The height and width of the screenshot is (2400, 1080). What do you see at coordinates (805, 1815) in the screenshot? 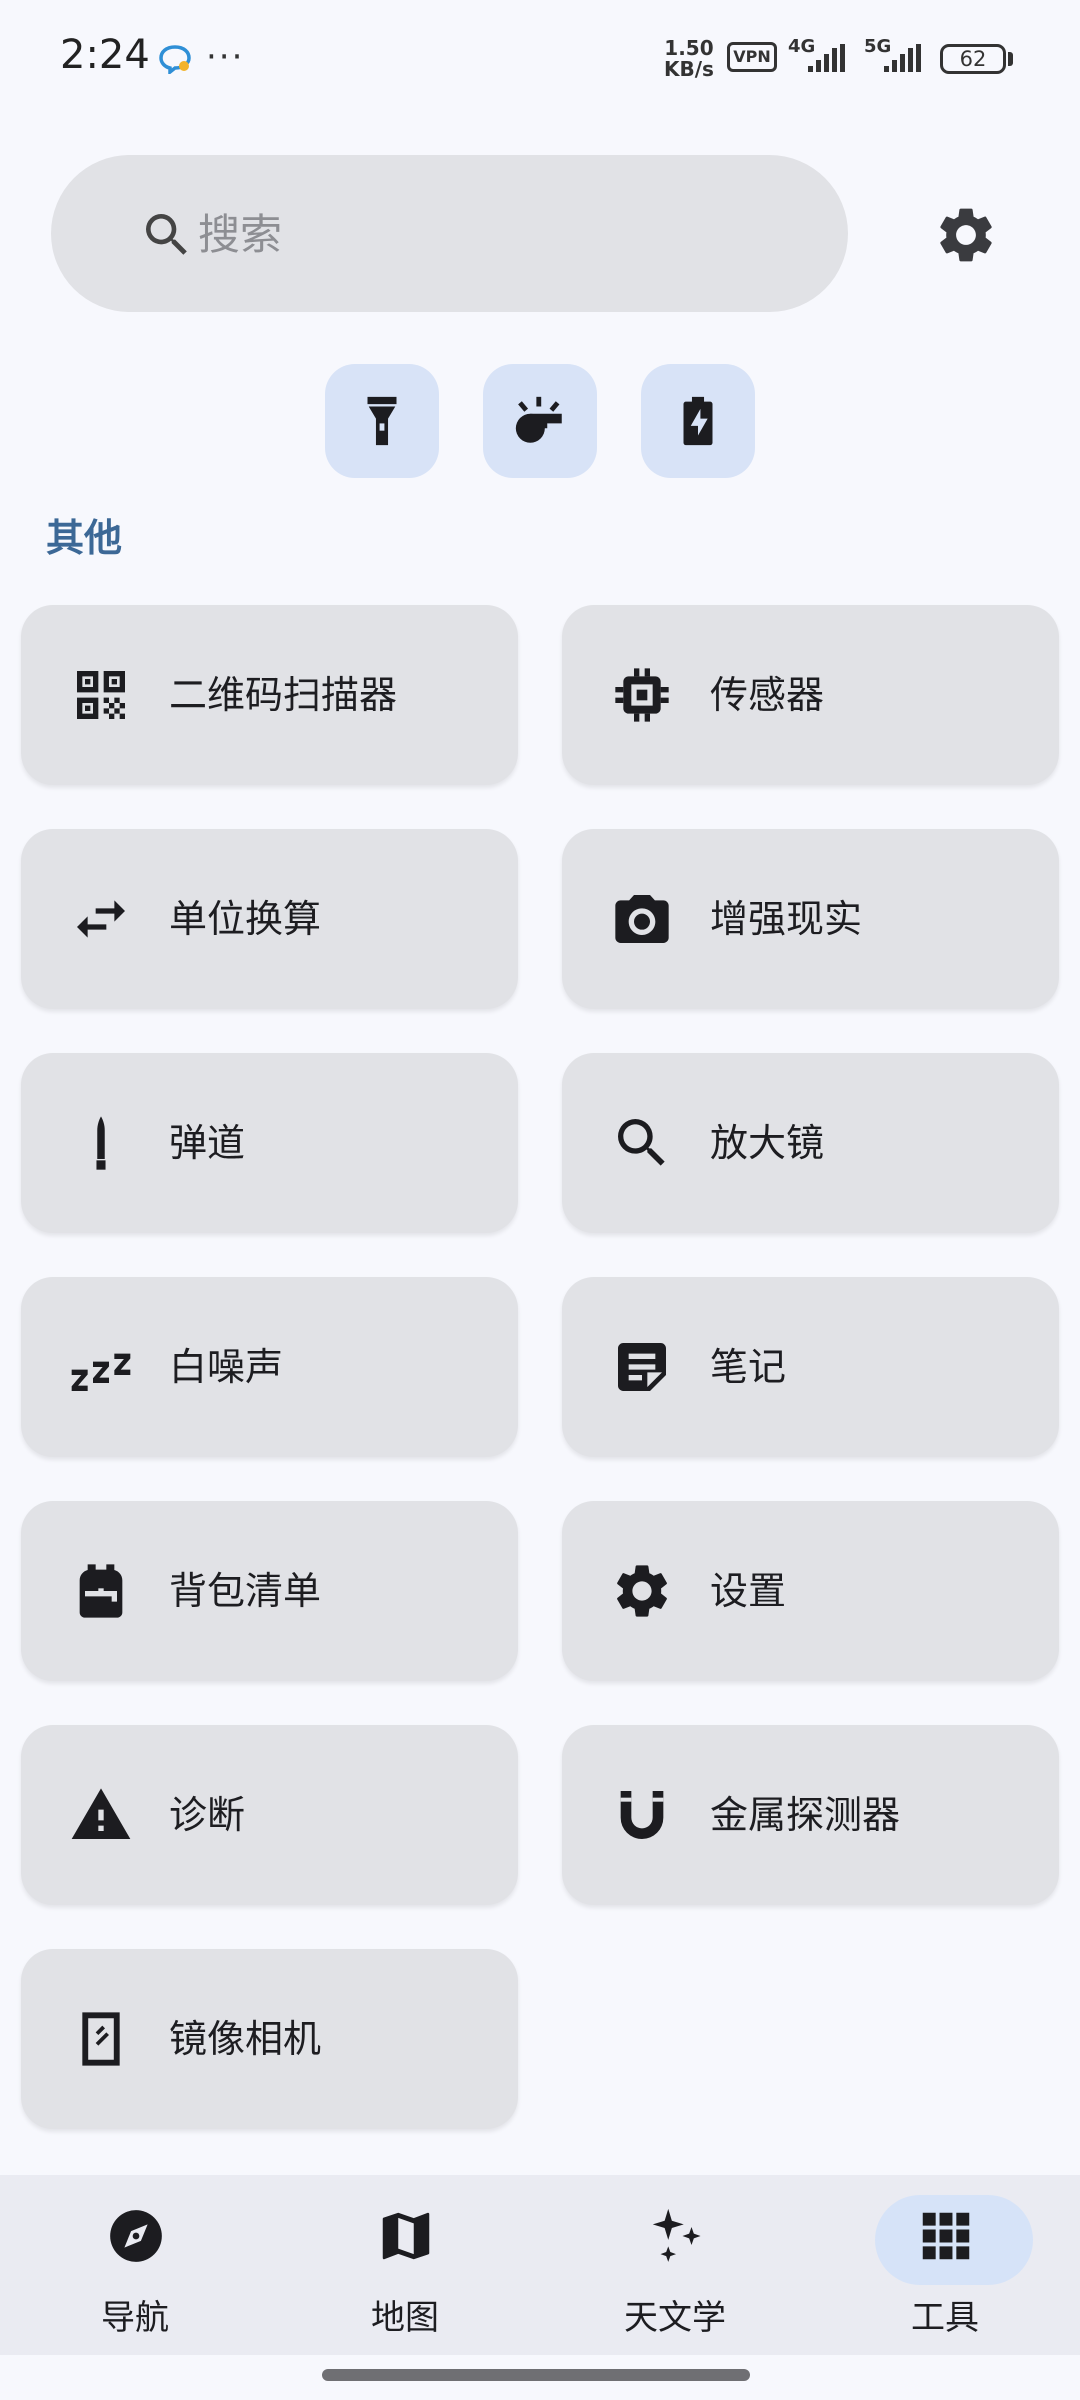
I see `tool-label: 金属探测器` at bounding box center [805, 1815].